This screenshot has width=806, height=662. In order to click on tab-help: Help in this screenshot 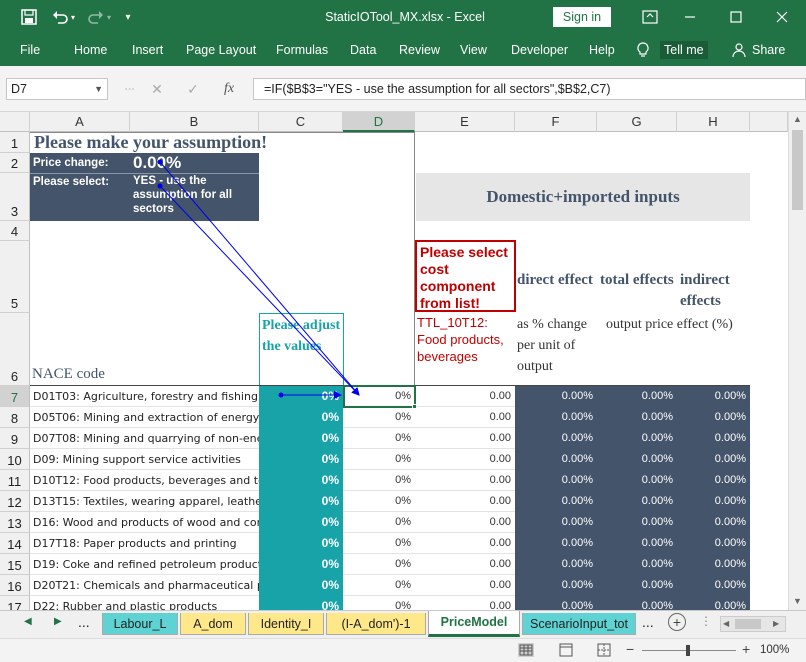, I will do `click(602, 50)`.